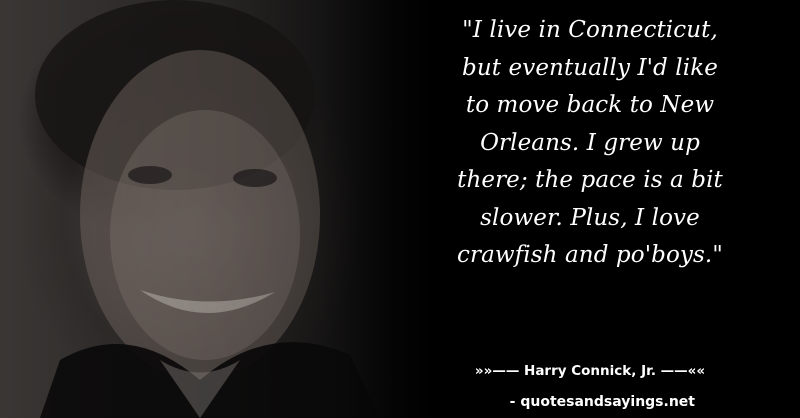  I want to click on quote-line: Orleans. I grew up, so click(590, 142).